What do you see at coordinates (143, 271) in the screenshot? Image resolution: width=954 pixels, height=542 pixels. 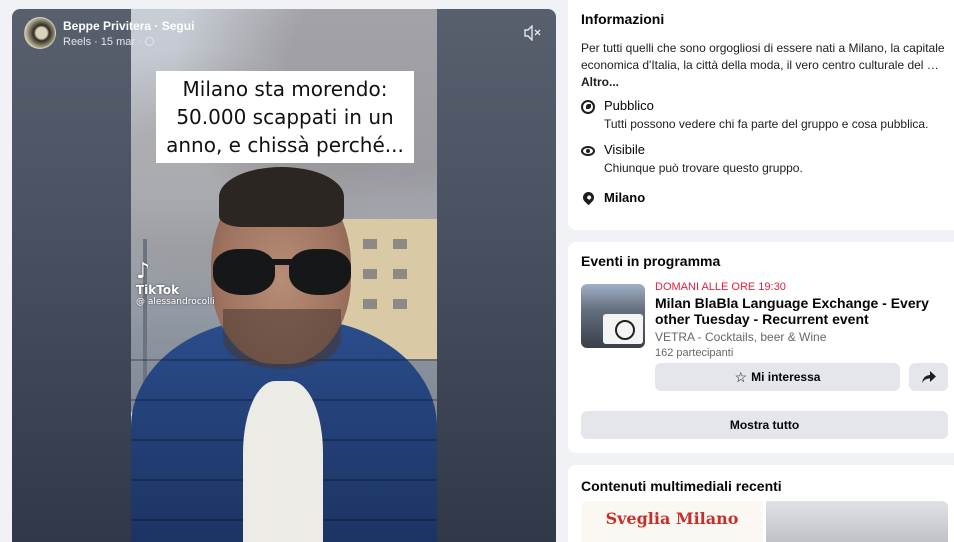 I see `tiktok-icon: ♪` at bounding box center [143, 271].